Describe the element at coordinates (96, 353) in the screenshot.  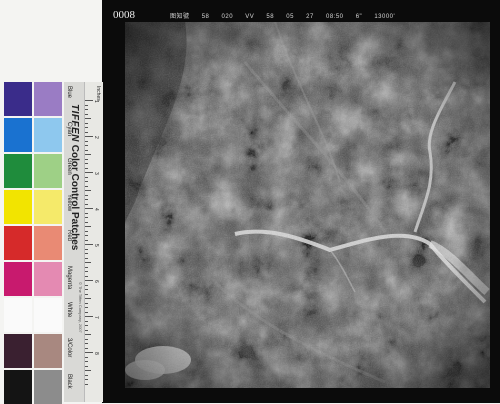
I see `ruler-number: 8` at that location.